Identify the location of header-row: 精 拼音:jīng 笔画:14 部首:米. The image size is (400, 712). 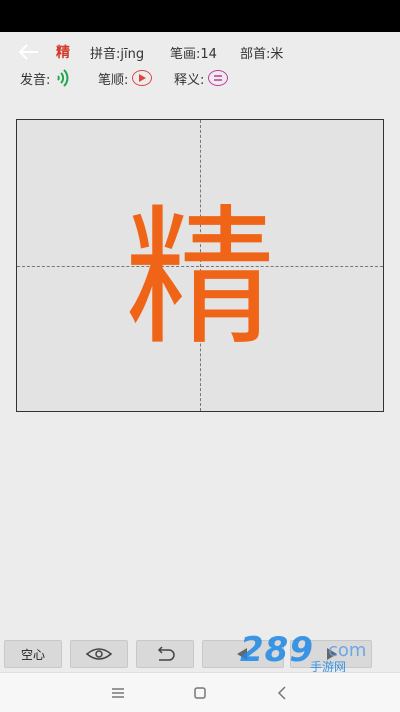
(200, 52).